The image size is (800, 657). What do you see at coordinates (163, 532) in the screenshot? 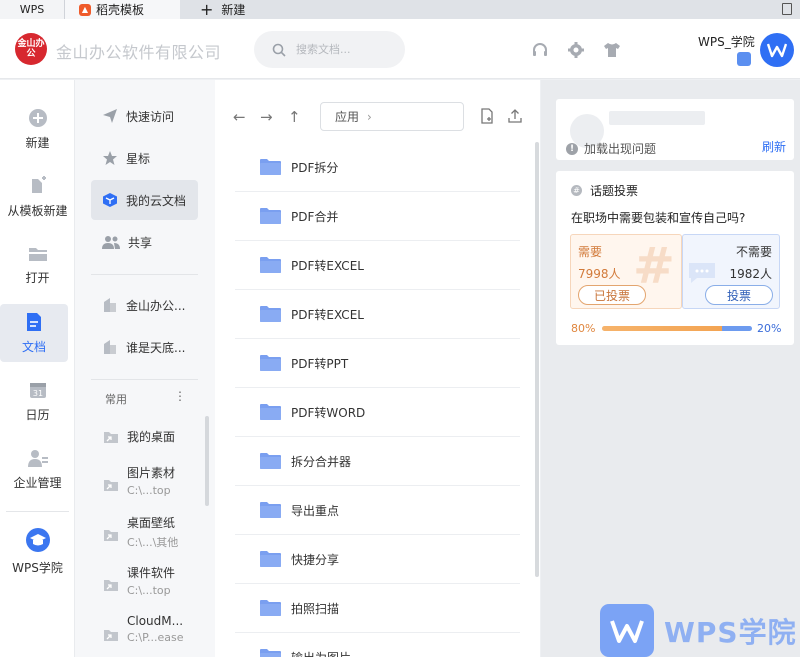
I see `pinned-item: 桌面壁纸 C:\...\其他` at bounding box center [163, 532].